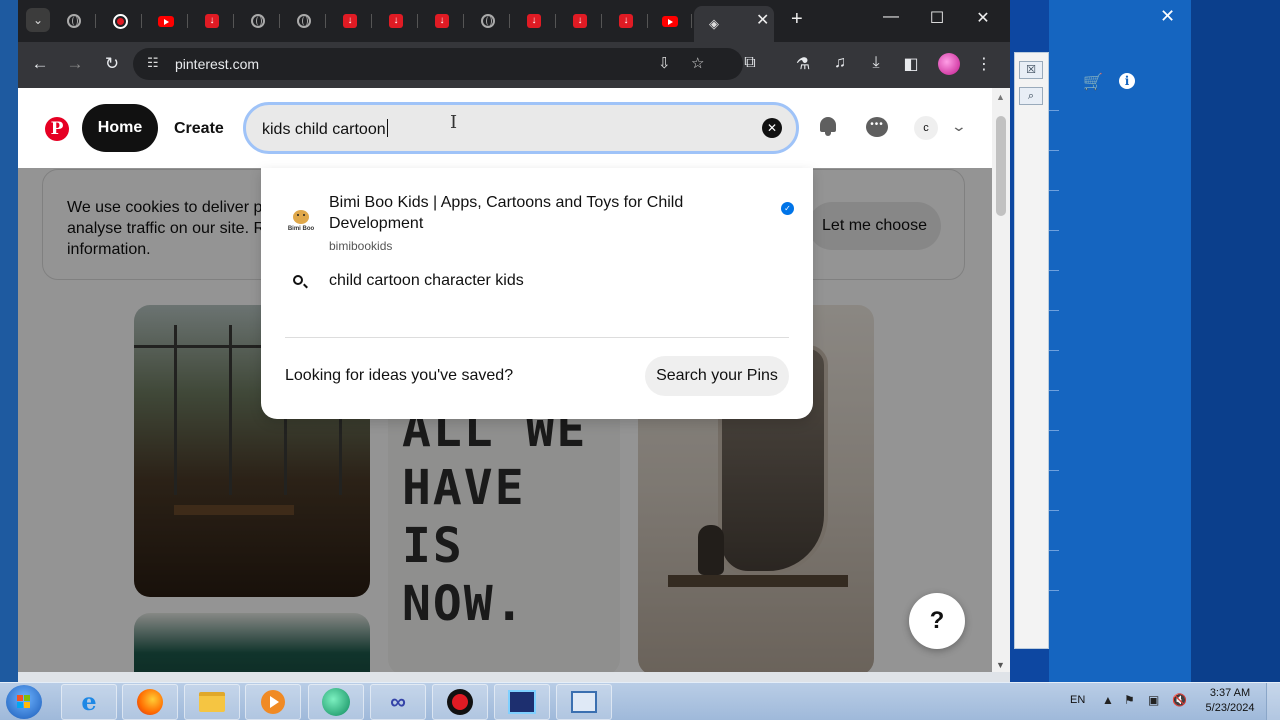  Describe the element at coordinates (1031, 350) in the screenshot. I see `background-window-strip: ☒ ⌕` at that location.